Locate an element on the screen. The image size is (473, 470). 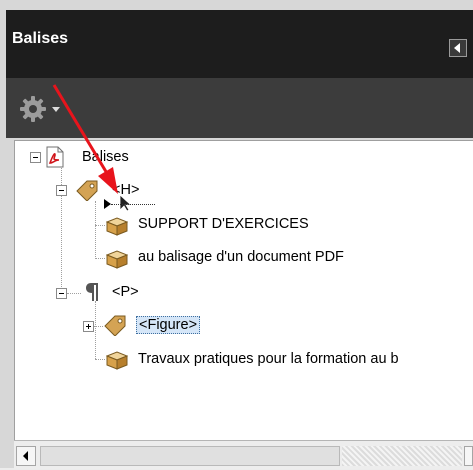
scroll-right-button is located at coordinates (468, 456).